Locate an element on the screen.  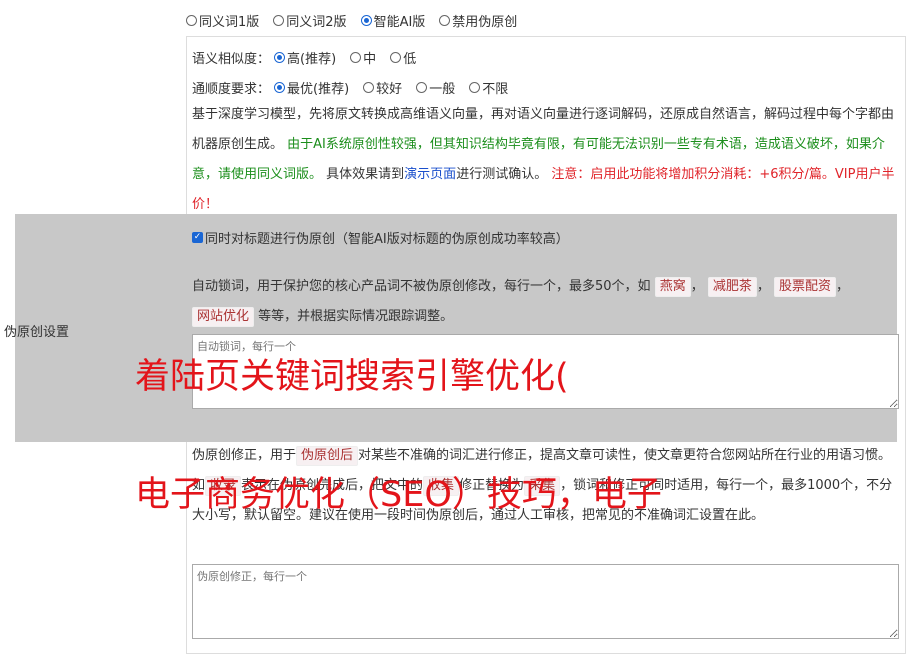
example-tag: 股票配资 is located at coordinates (805, 287).